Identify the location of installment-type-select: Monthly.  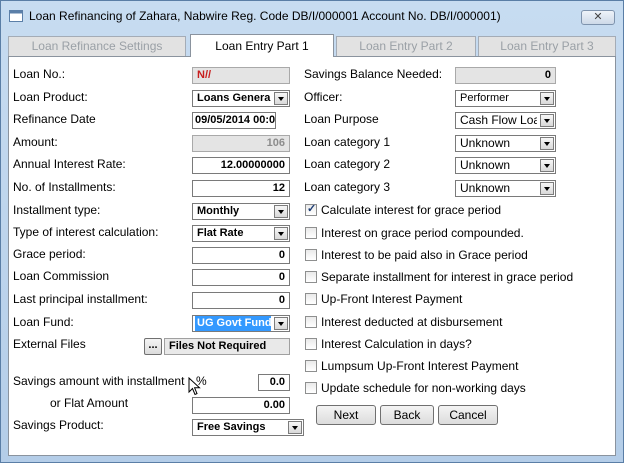
(241, 211).